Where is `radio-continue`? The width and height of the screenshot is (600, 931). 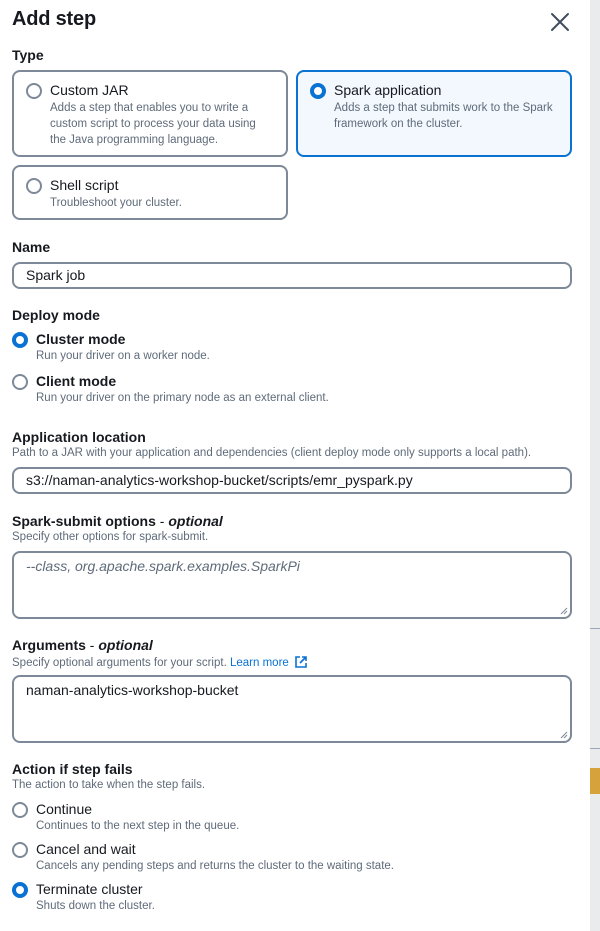 radio-continue is located at coordinates (20, 810).